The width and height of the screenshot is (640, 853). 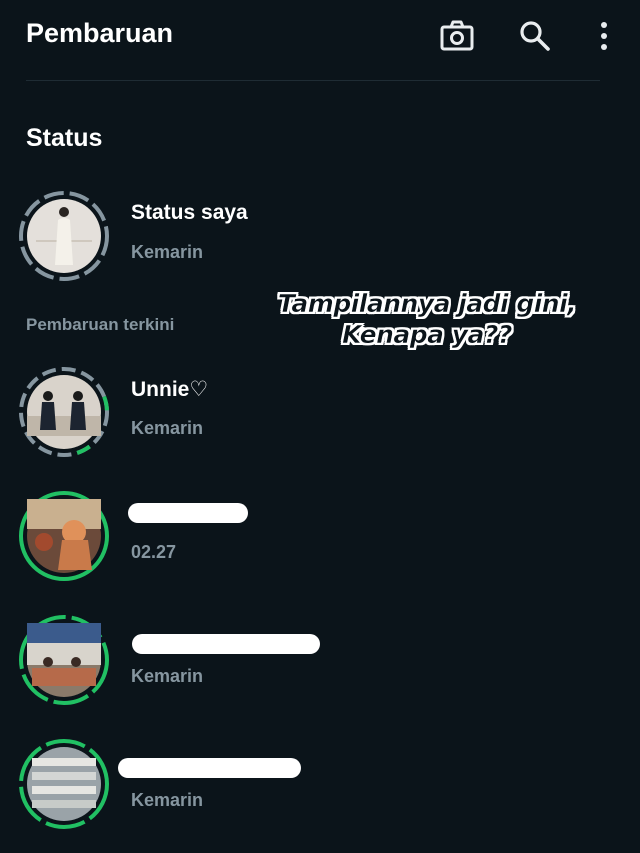 I want to click on status-list-item: 02.27, so click(x=320, y=540).